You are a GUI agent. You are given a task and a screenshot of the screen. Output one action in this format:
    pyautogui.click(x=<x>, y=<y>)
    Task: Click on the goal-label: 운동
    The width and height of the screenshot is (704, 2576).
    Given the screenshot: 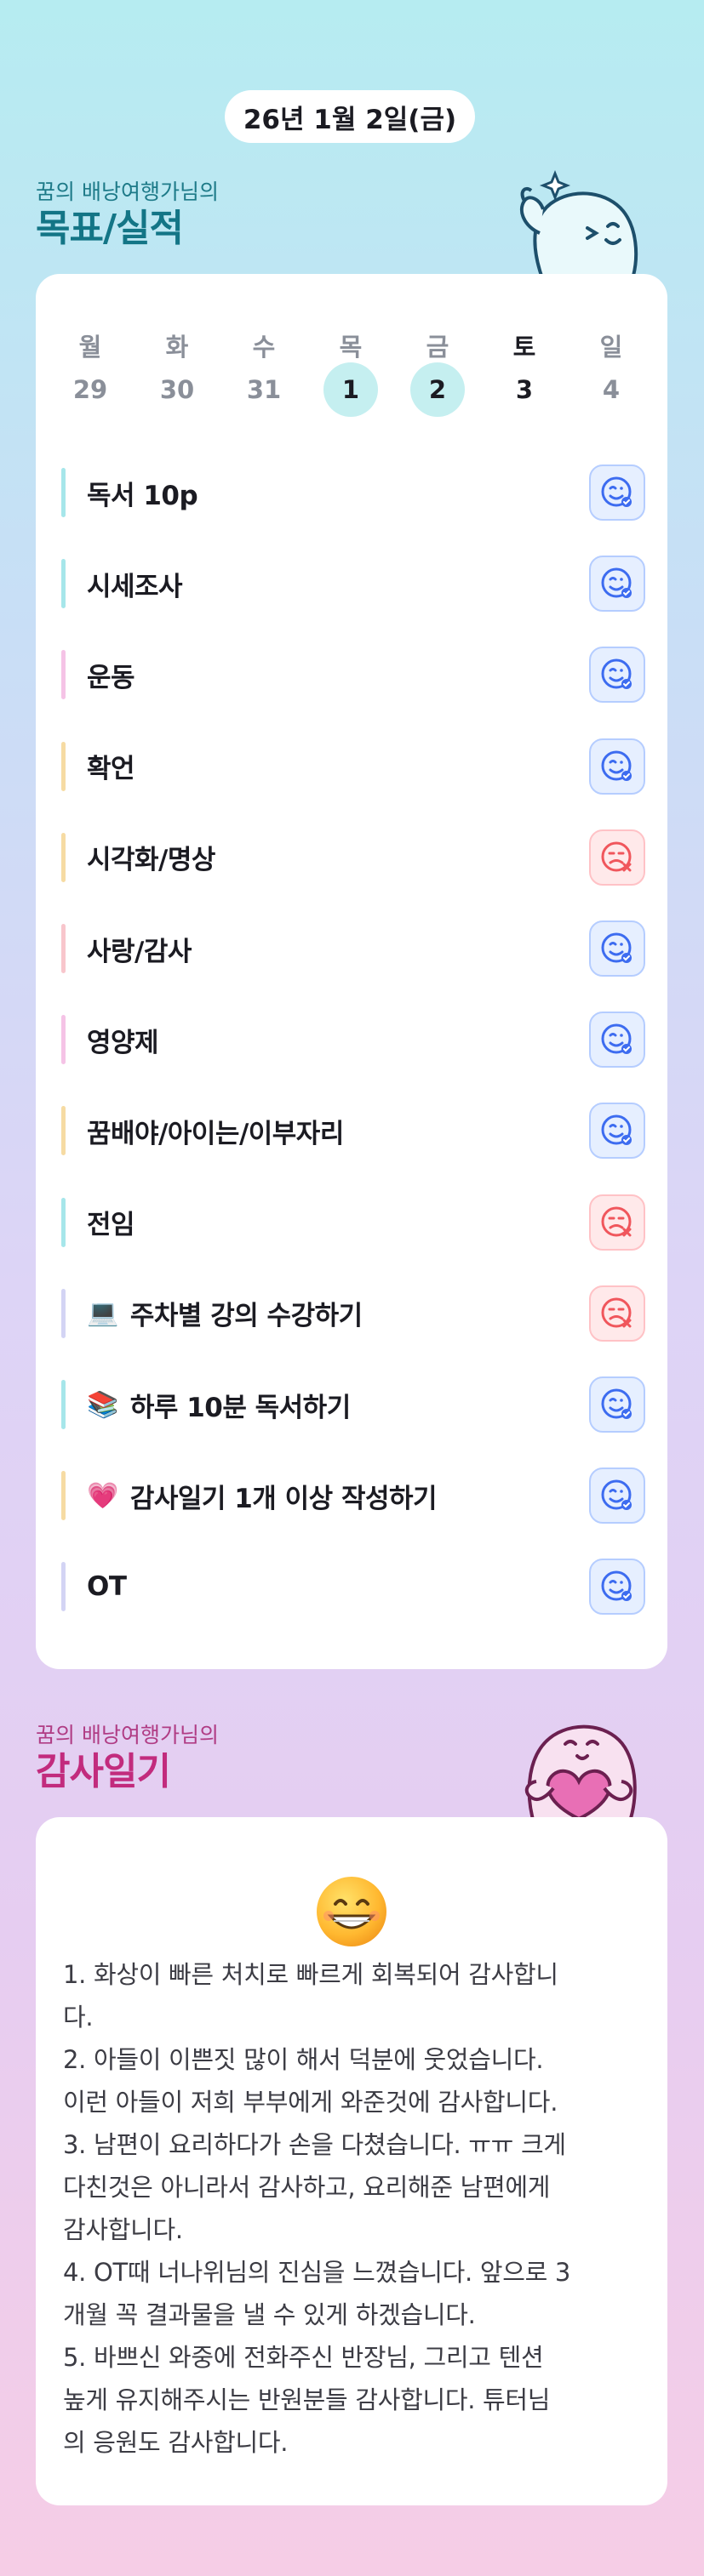 What is the action you would take?
    pyautogui.click(x=111, y=675)
    